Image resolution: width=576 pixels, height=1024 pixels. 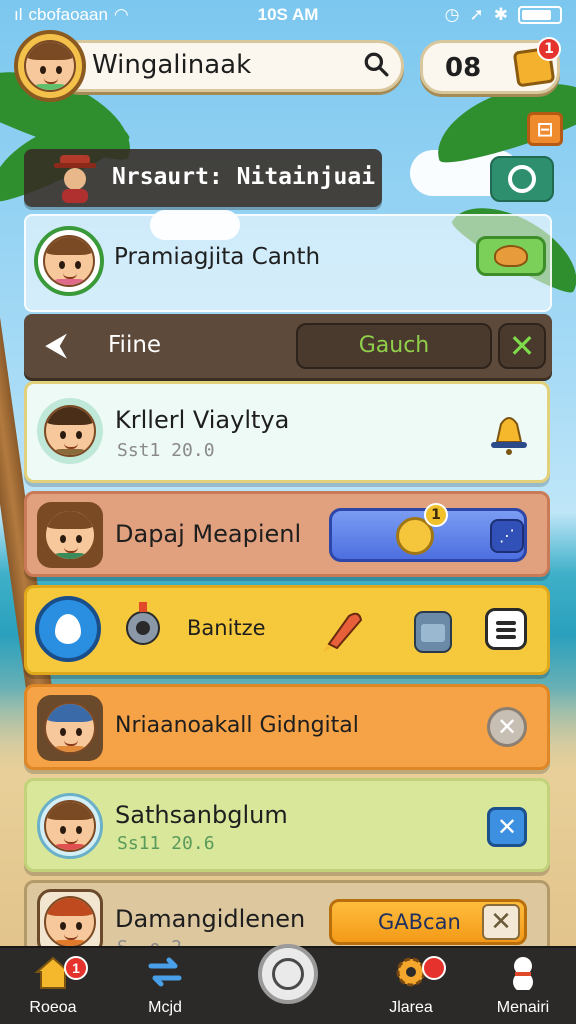 I want to click on bottom-nav: 1 Roeoa Mcjd Jlarea Menairi, so click(x=288, y=984).